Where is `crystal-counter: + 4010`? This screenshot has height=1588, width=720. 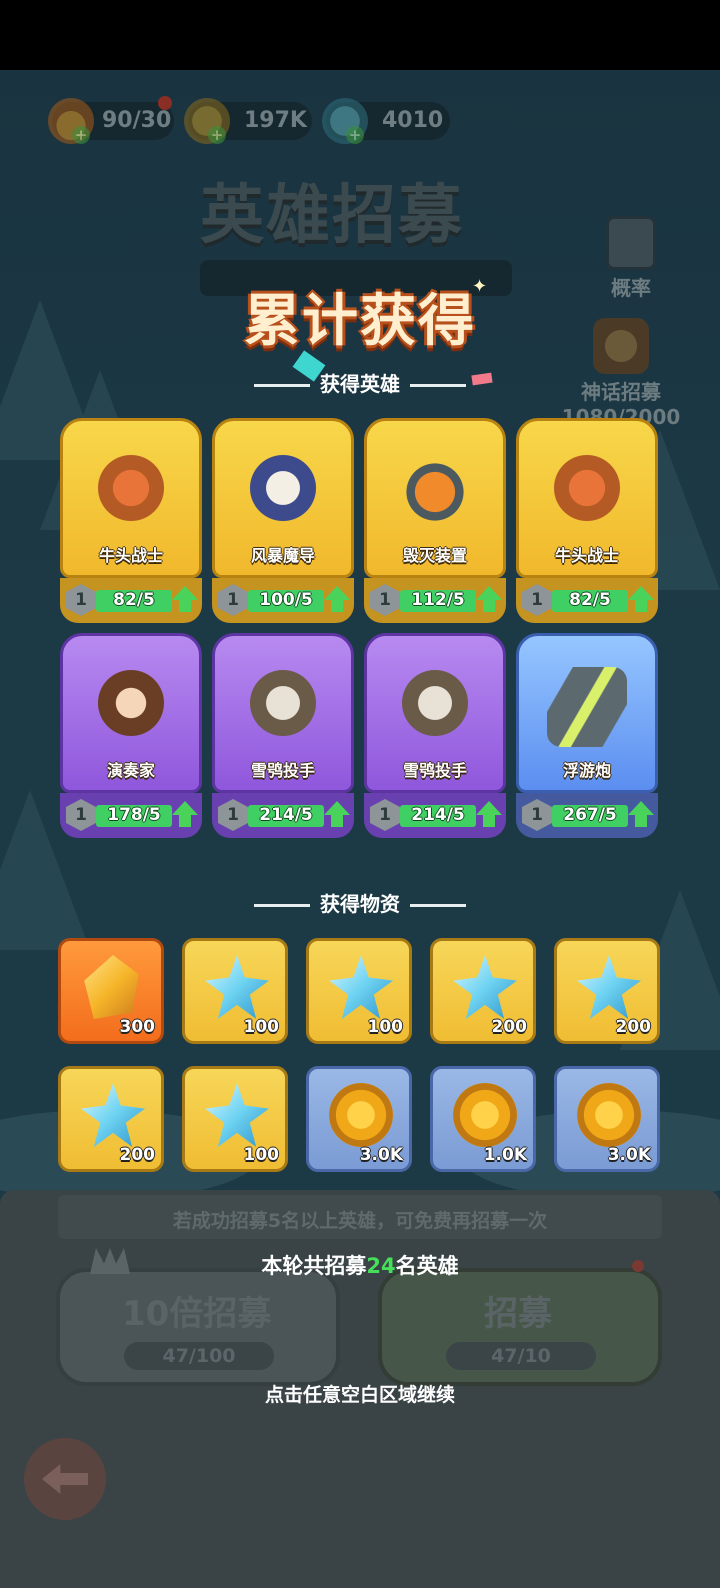 crystal-counter: + 4010 is located at coordinates (386, 121).